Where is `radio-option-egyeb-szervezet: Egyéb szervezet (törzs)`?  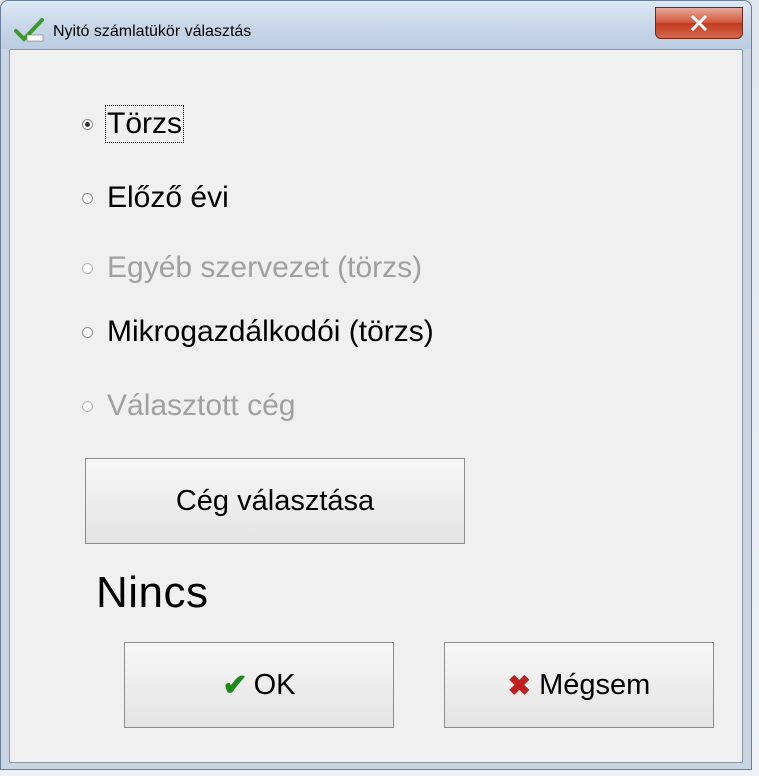 radio-option-egyeb-szervezet: Egyéb szervezet (törzs) is located at coordinates (252, 268).